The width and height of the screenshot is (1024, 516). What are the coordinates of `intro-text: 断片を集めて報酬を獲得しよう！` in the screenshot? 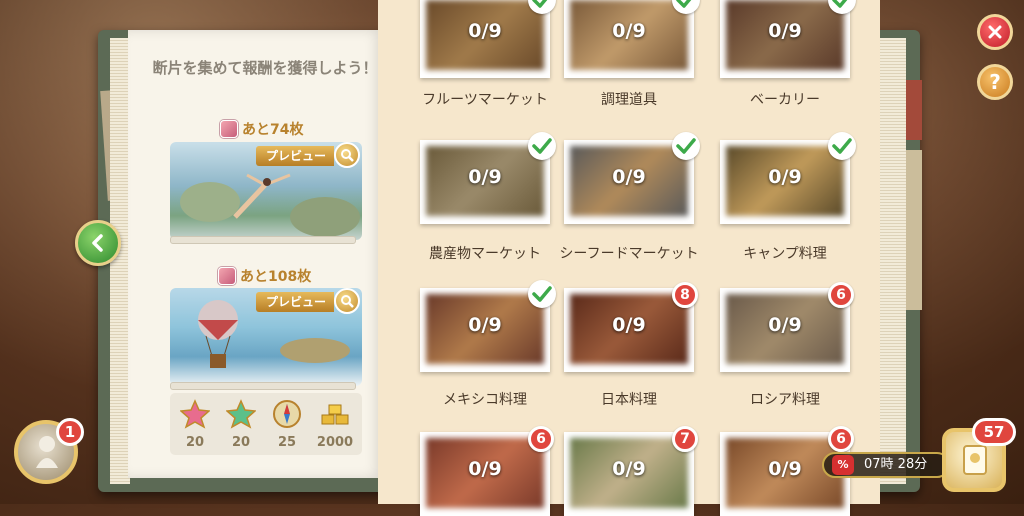 It's located at (265, 68).